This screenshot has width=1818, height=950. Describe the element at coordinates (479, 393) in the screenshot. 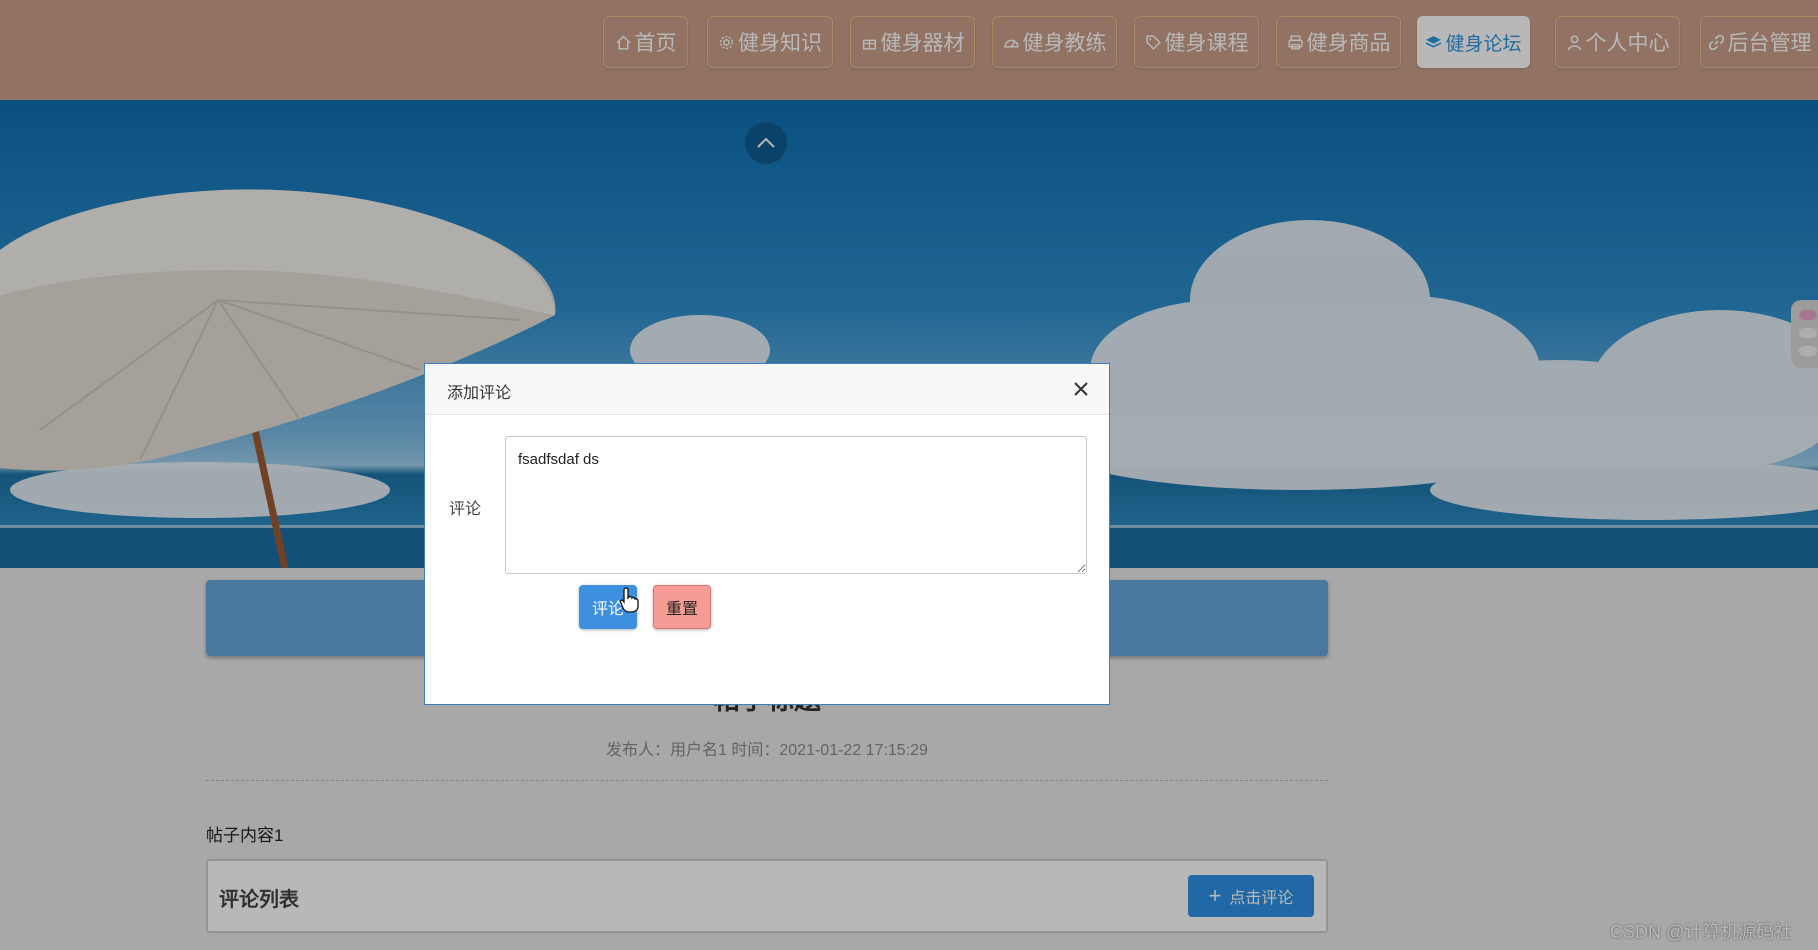

I see `dialog-title: 添加评论` at that location.